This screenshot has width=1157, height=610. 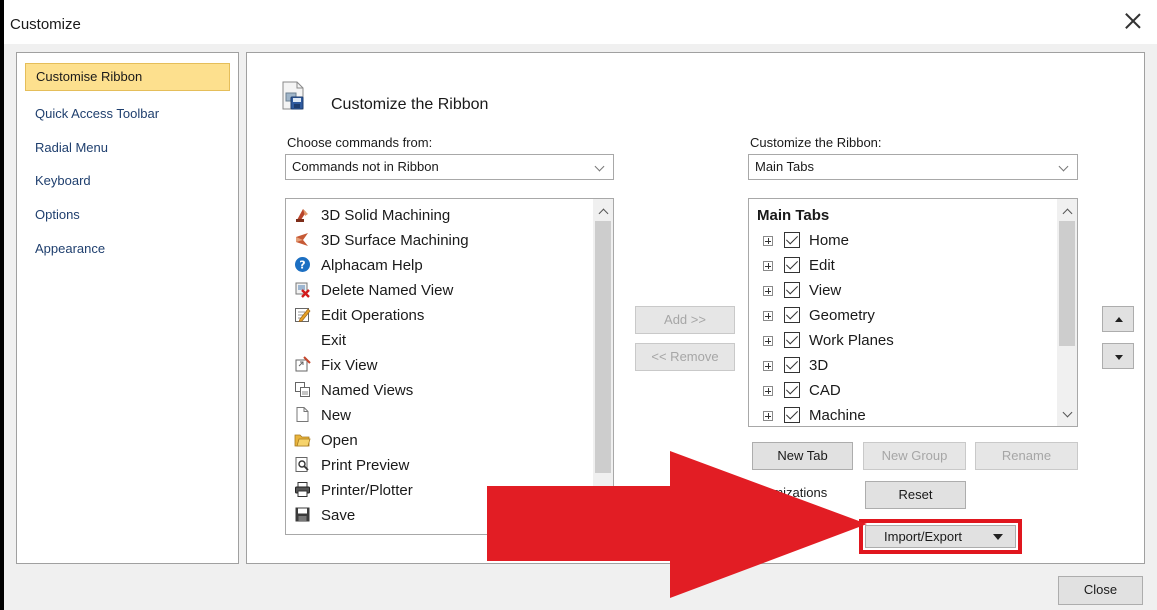 What do you see at coordinates (302, 215) in the screenshot?
I see `3d-solid-machining-icon` at bounding box center [302, 215].